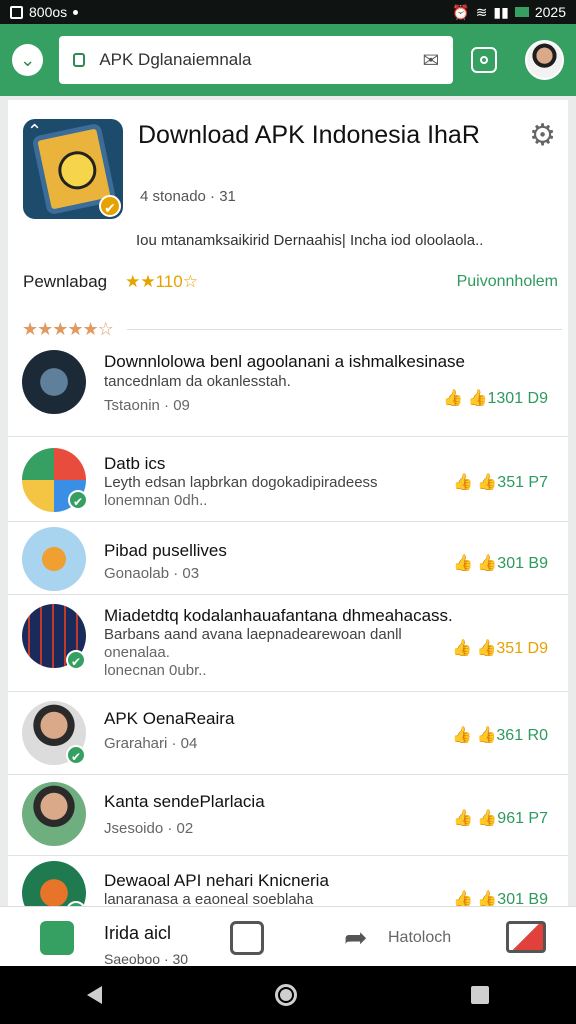  Describe the element at coordinates (542, 135) in the screenshot. I see `gear-icon: ⚙` at that location.